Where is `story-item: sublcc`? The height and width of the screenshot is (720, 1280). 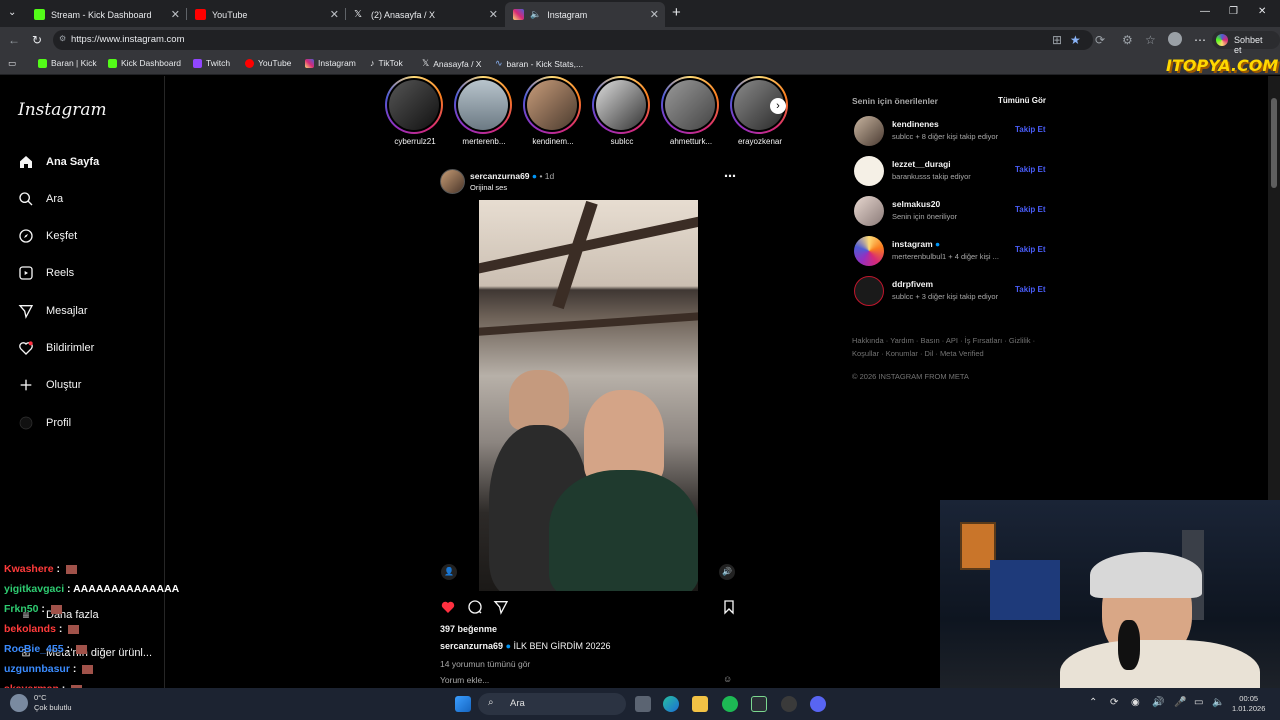
story-item: sublcc is located at coordinates (622, 111).